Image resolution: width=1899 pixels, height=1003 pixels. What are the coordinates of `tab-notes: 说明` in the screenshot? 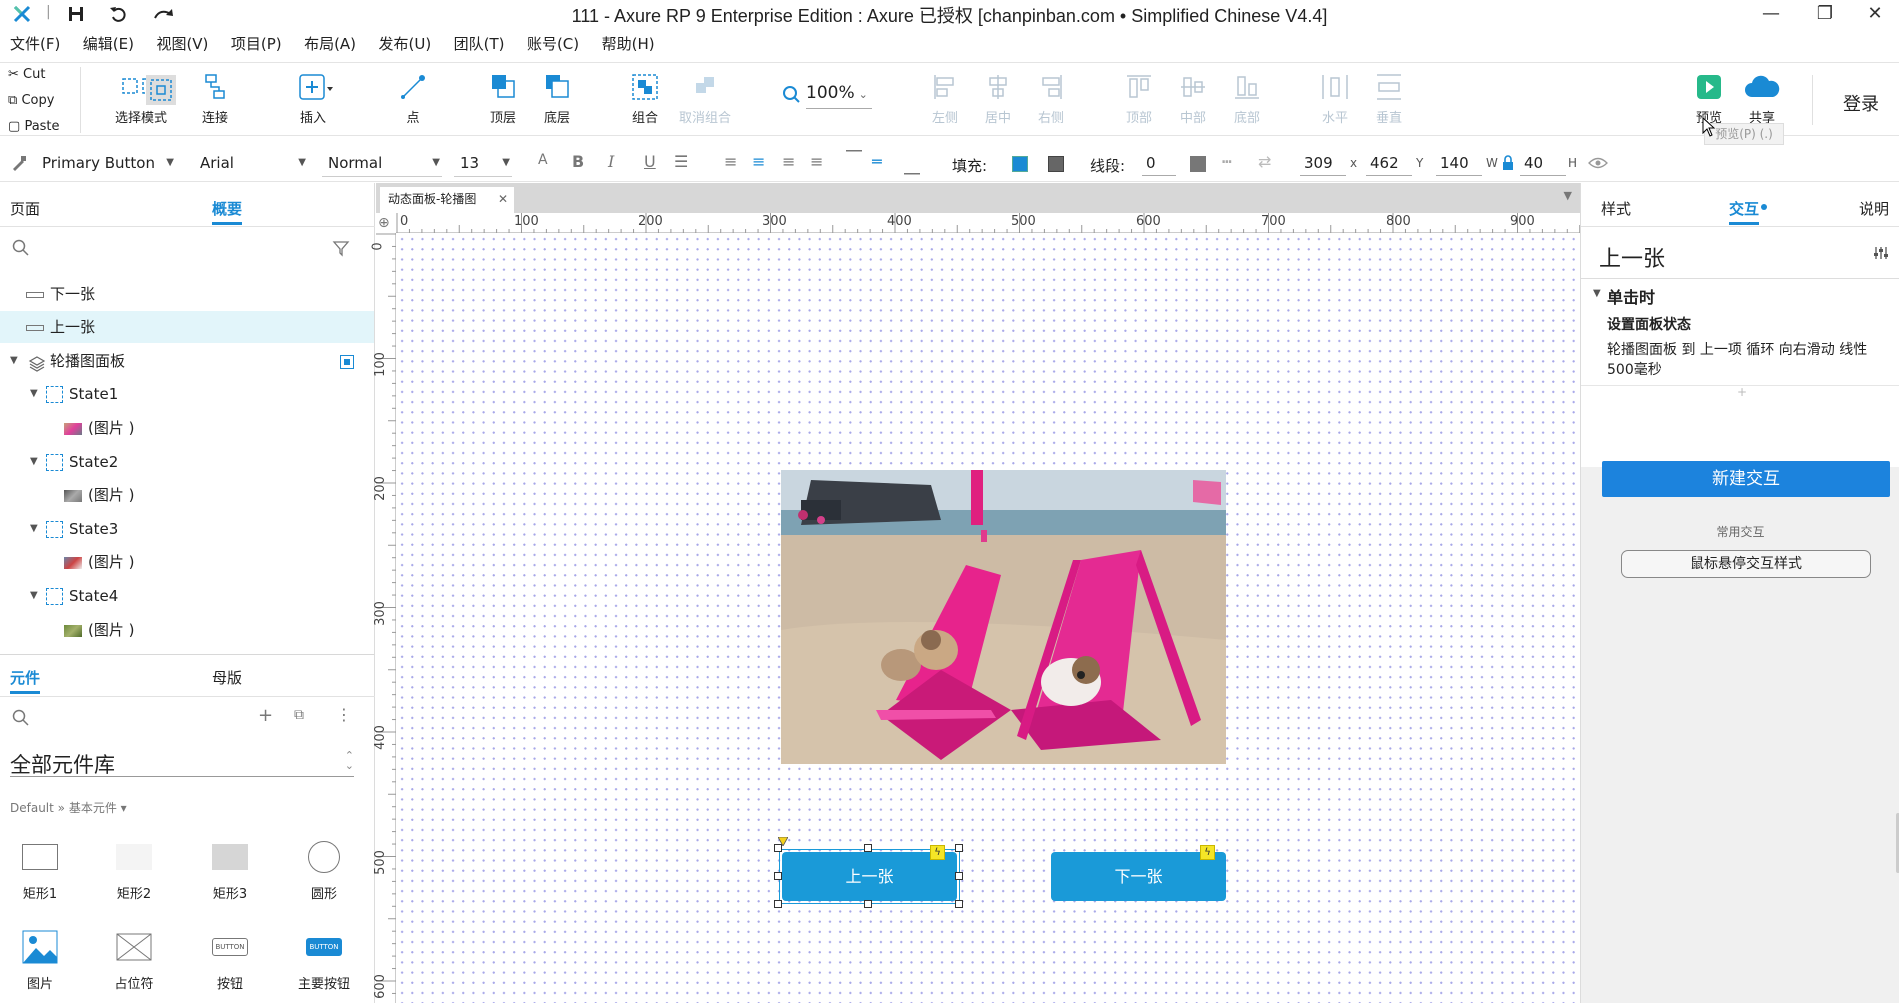 It's located at (1874, 208).